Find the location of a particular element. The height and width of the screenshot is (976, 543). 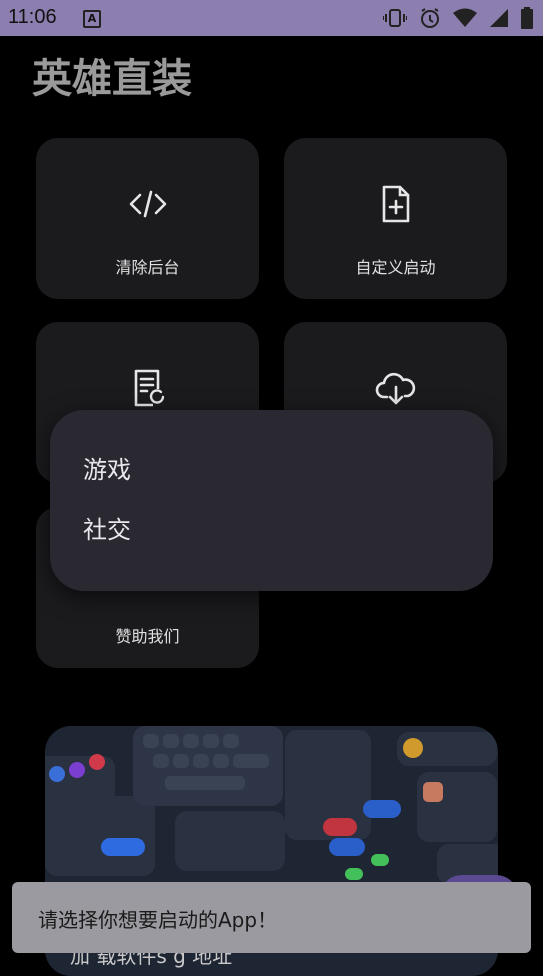

toast: 请选择你想要启动的App！ is located at coordinates (271, 917).